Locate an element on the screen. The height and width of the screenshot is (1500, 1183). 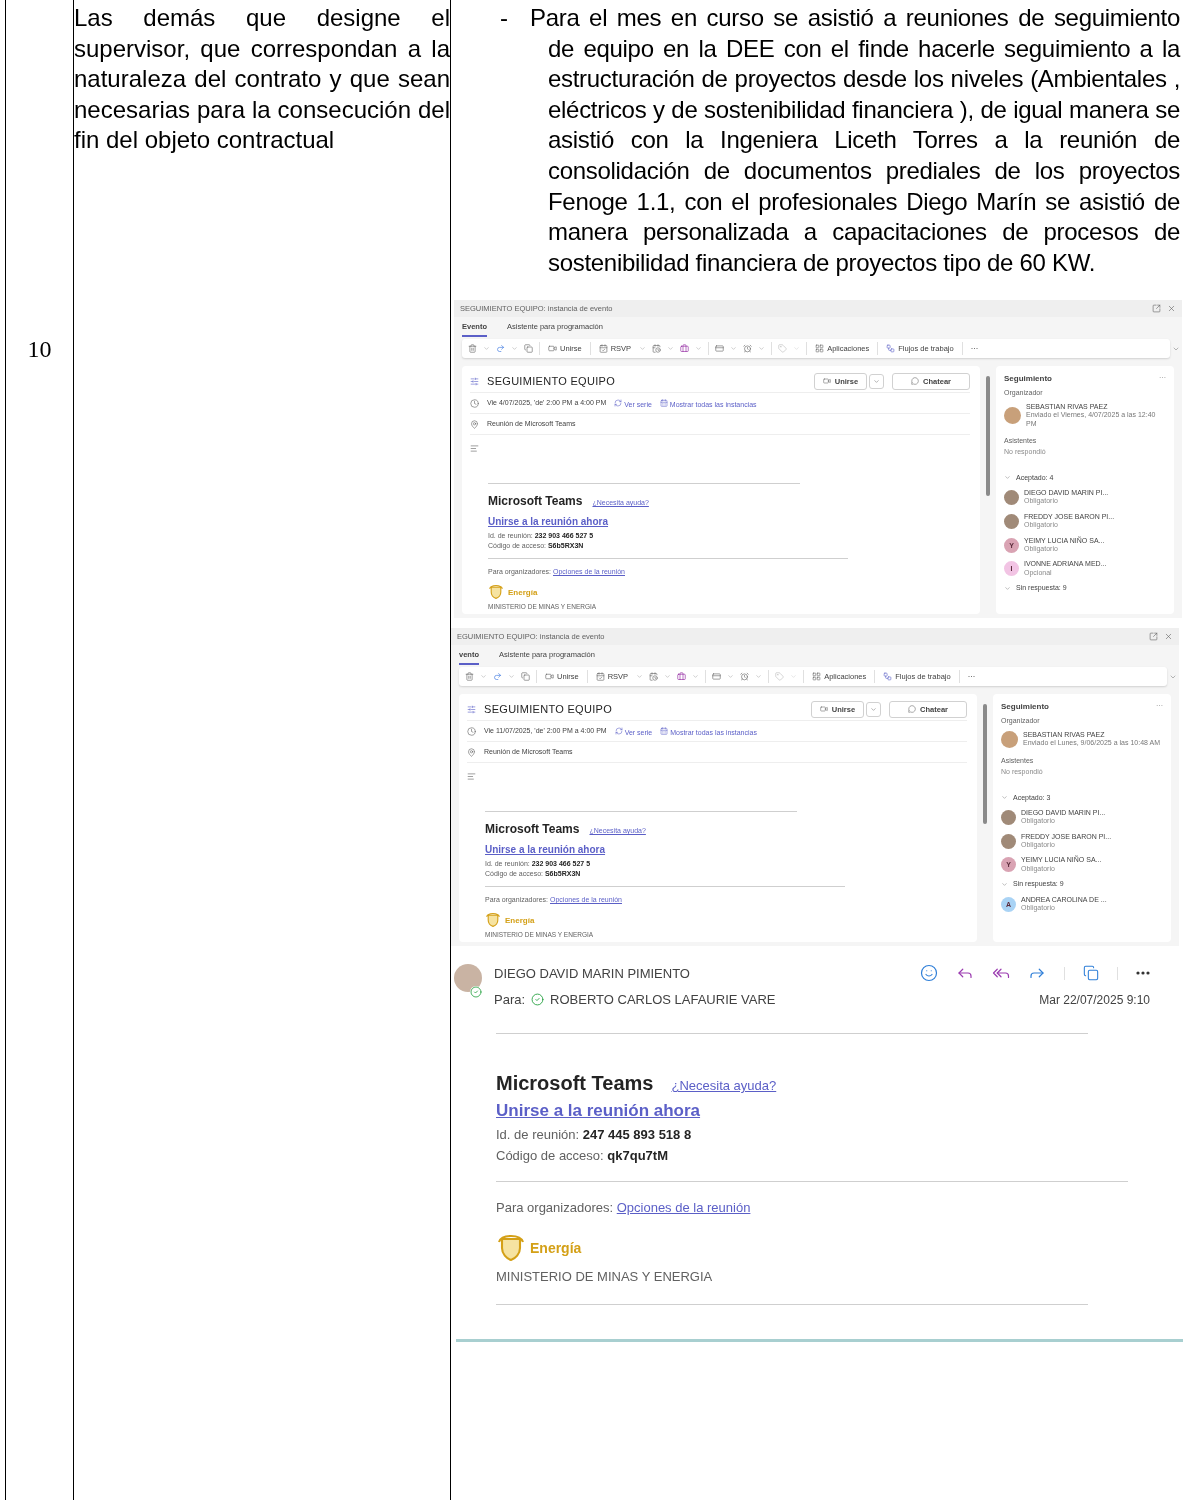
organizers-text: Para organizadores: Opciones de la reunión is located at coordinates (624, 1208).